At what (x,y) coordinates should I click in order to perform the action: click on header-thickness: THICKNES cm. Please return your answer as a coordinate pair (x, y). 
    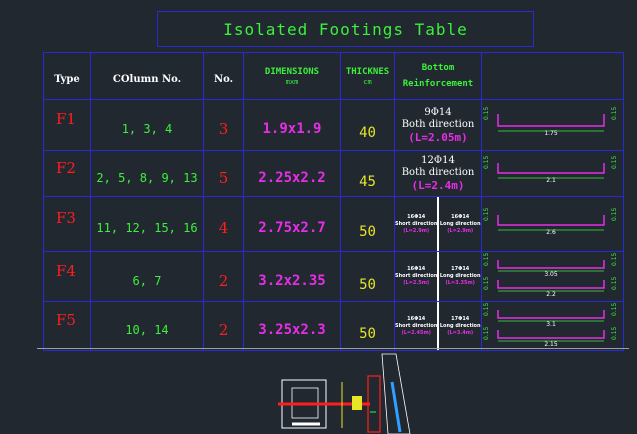
    Looking at the image, I should click on (367, 76).